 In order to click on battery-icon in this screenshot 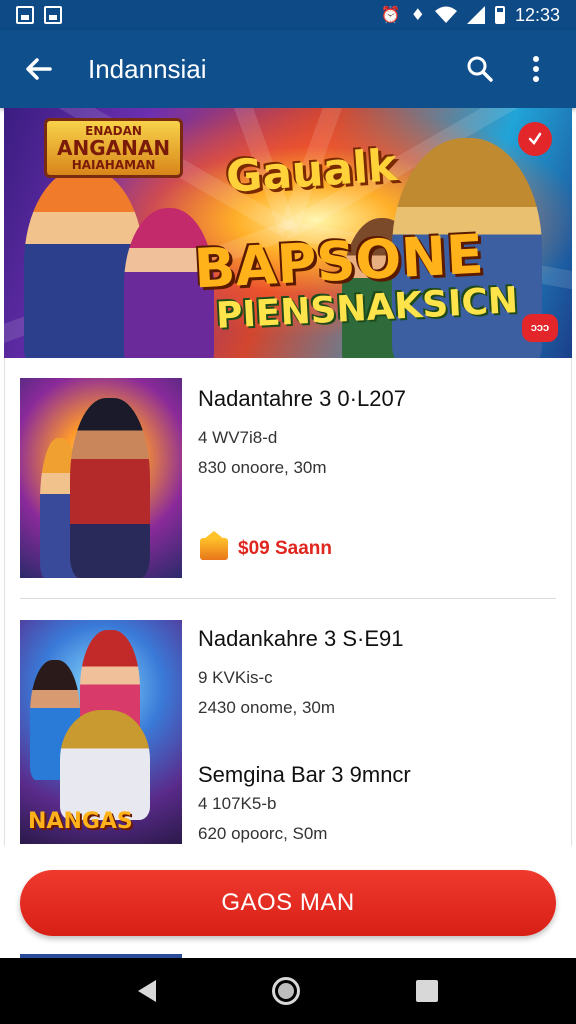, I will do `click(499, 15)`.